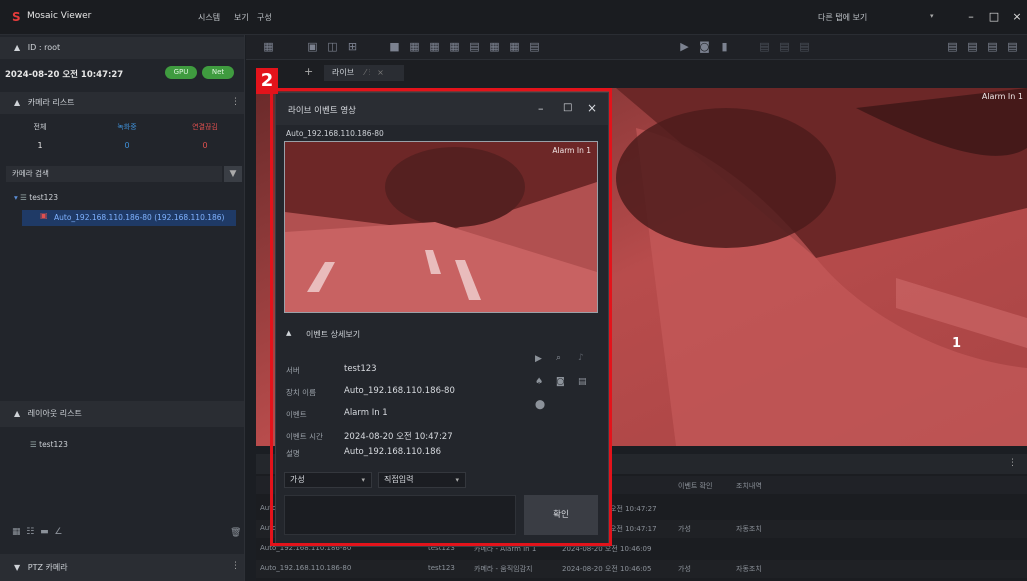 The width and height of the screenshot is (1027, 581). What do you see at coordinates (59, 16) in the screenshot?
I see `app-title: Mosaic Viewer` at bounding box center [59, 16].